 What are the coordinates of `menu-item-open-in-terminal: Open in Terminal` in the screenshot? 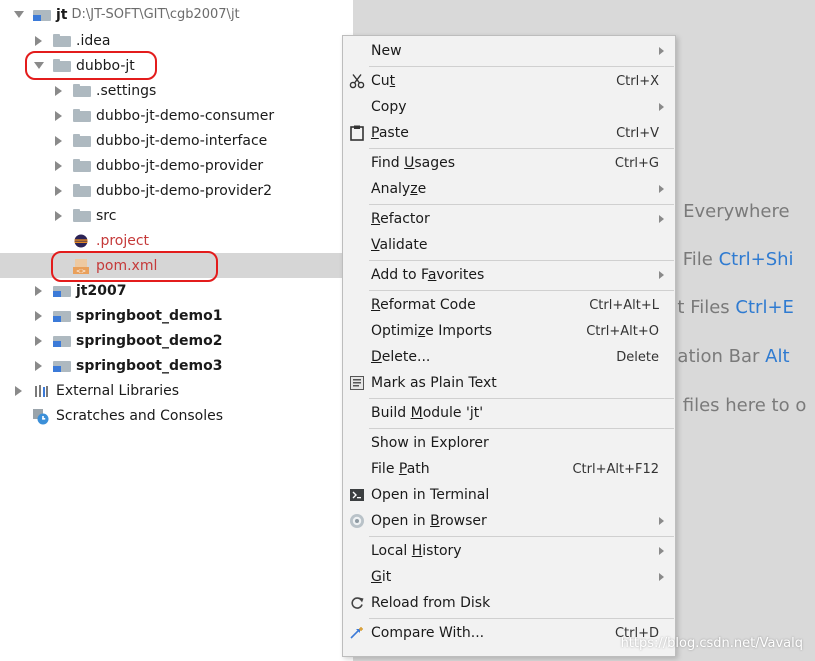 It's located at (509, 495).